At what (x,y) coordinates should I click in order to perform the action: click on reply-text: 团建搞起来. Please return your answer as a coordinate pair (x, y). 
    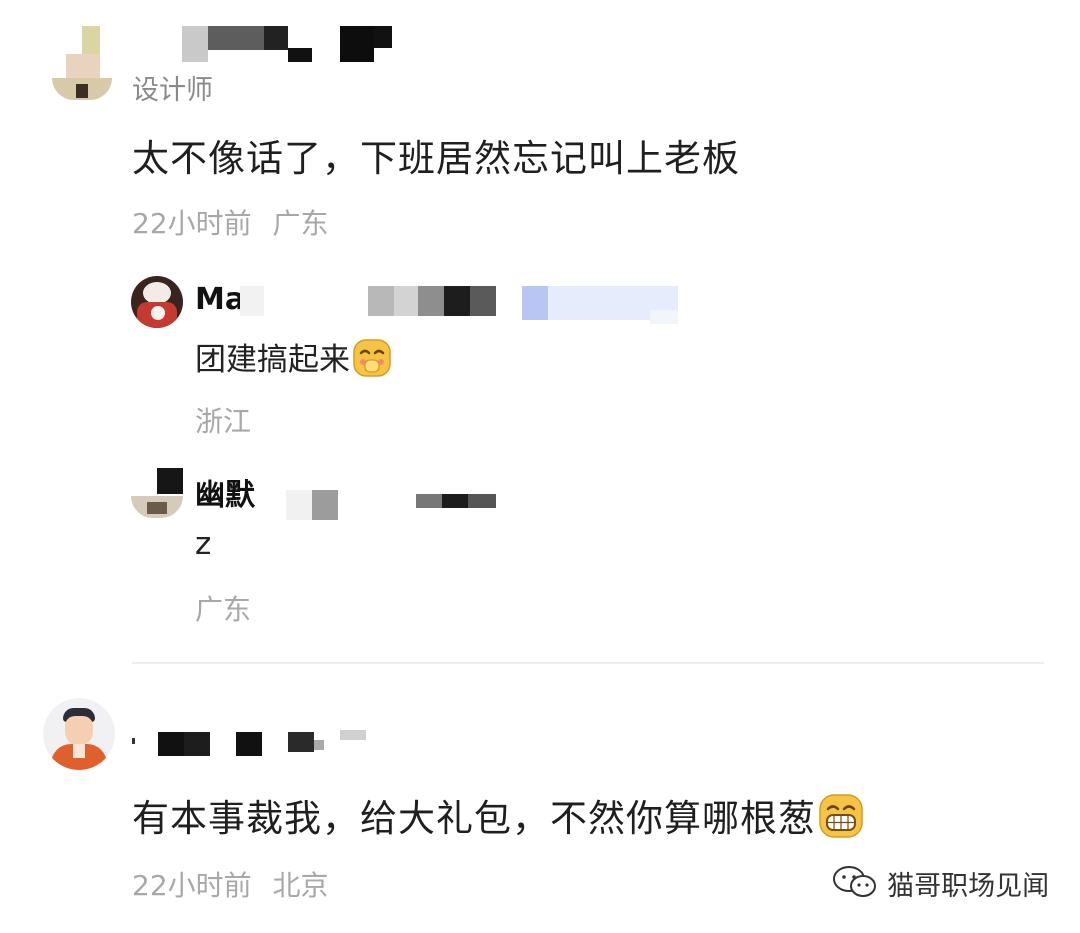
    Looking at the image, I should click on (293, 360).